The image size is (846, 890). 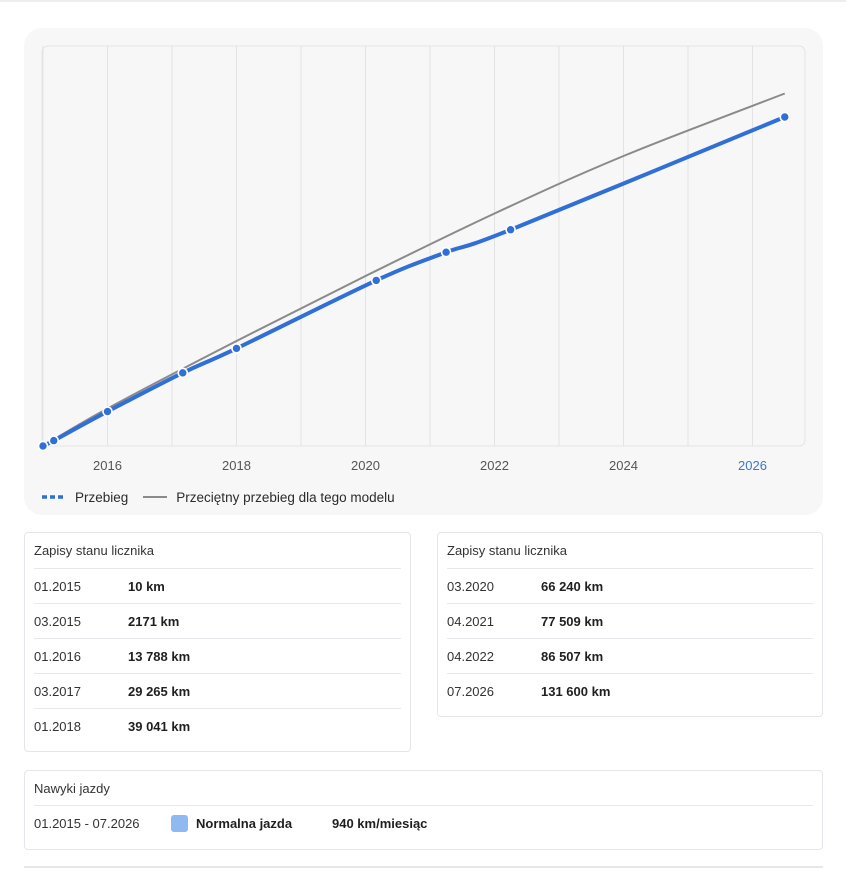 What do you see at coordinates (494, 465) in the screenshot?
I see `x-tick-label: 2022` at bounding box center [494, 465].